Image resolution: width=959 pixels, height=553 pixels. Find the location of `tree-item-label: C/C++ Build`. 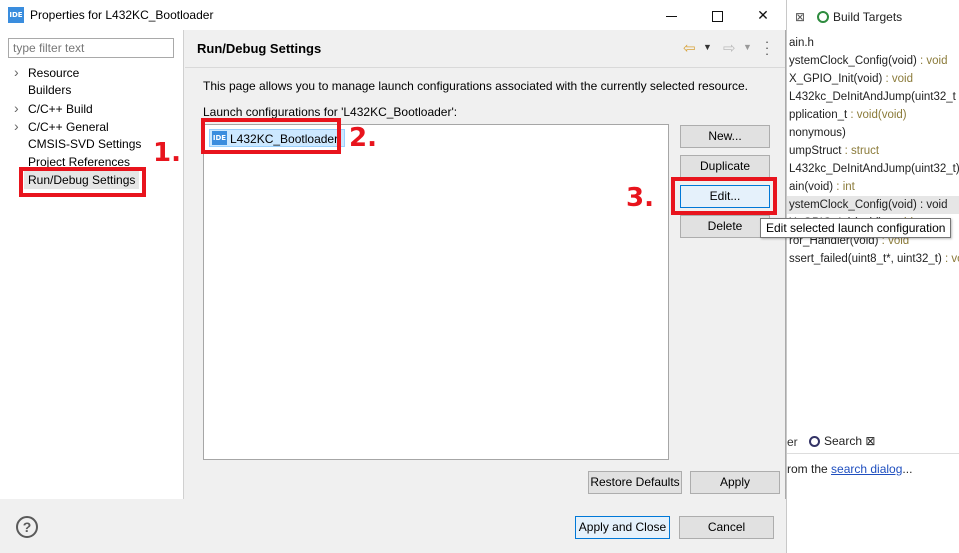

tree-item-label: C/C++ Build is located at coordinates (60, 109).